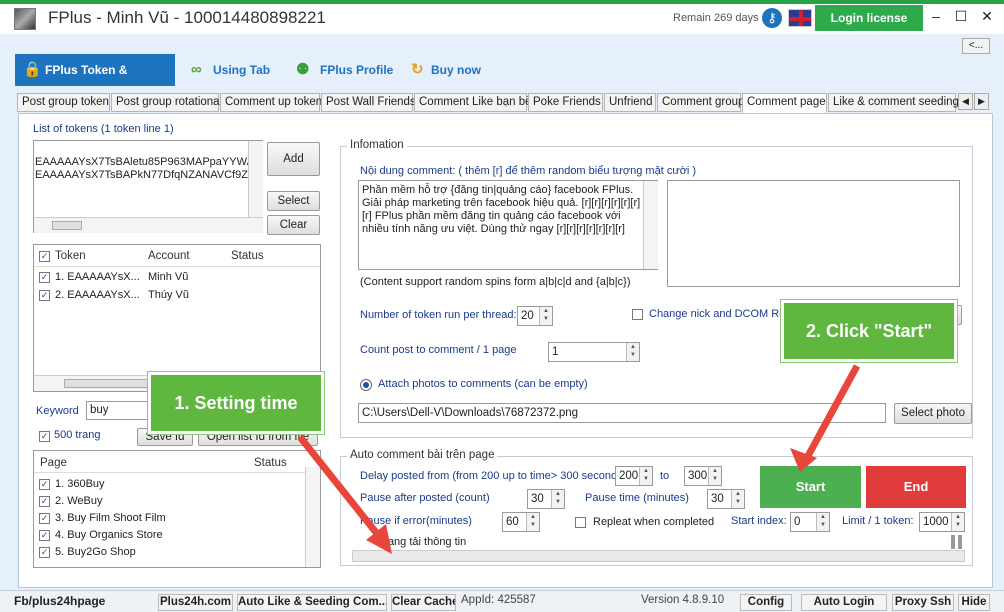 This screenshot has width=1004, height=612. What do you see at coordinates (59, 601) in the screenshot?
I see `fb-page-link: Fb/plus24hpage` at bounding box center [59, 601].